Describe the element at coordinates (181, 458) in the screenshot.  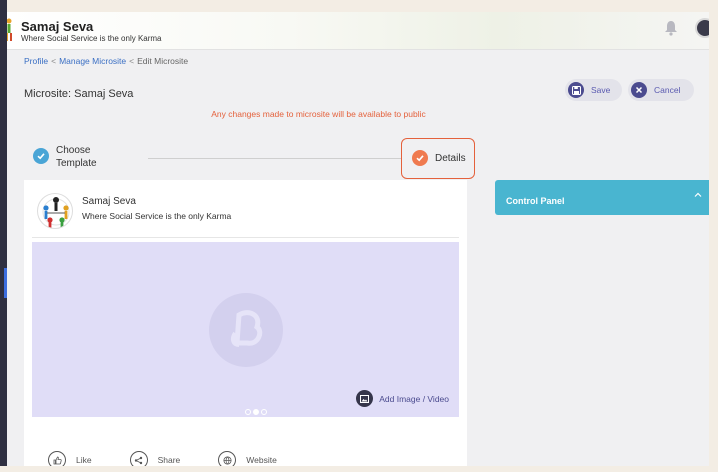
I see `card-actions: Like Share Website` at that location.